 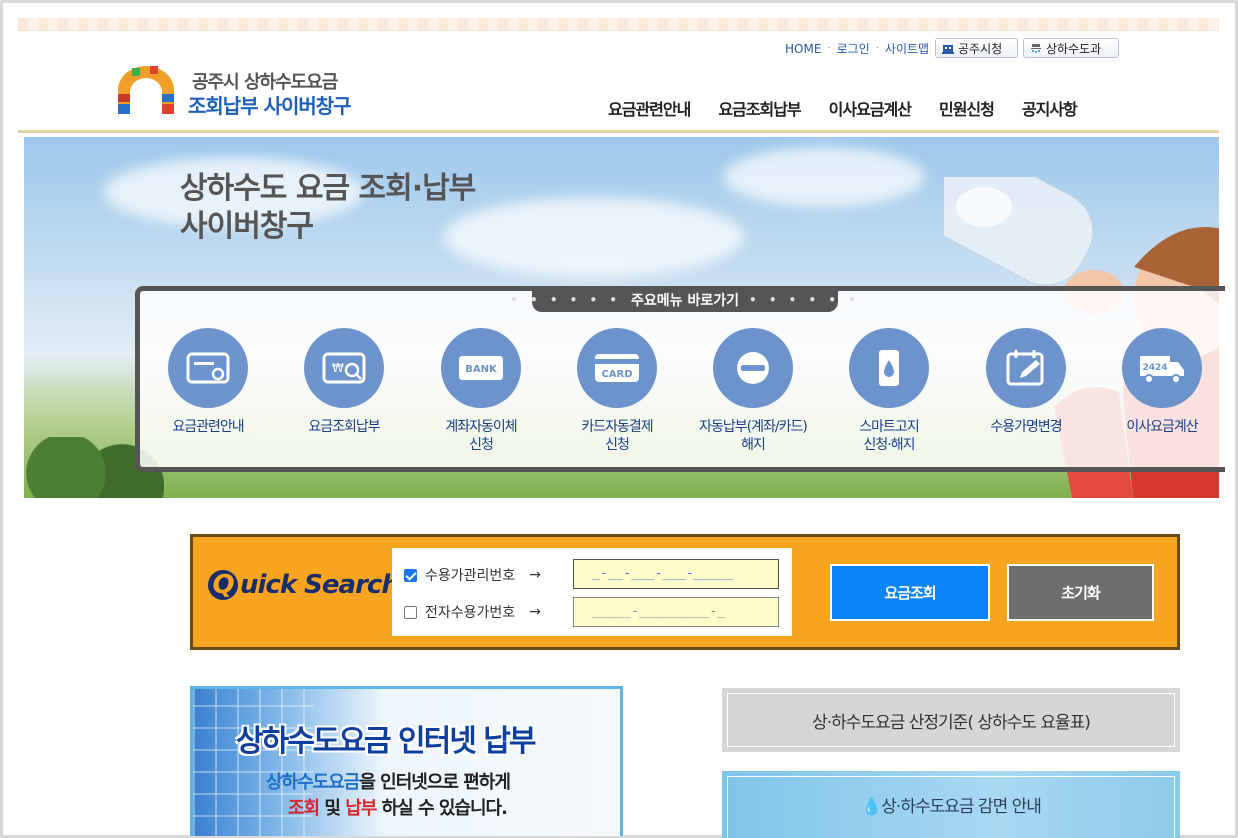 I want to click on banner-line2: 조회 및 납부 하실 수 있습니다., so click(x=398, y=807).